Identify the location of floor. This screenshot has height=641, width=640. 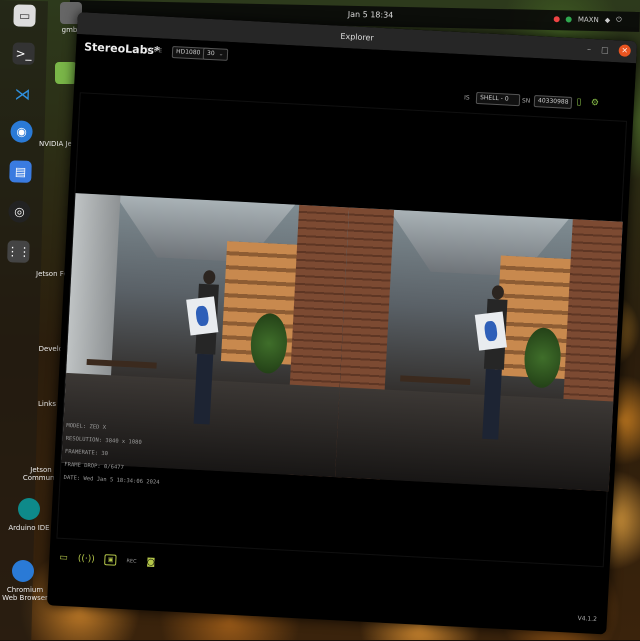
(474, 439).